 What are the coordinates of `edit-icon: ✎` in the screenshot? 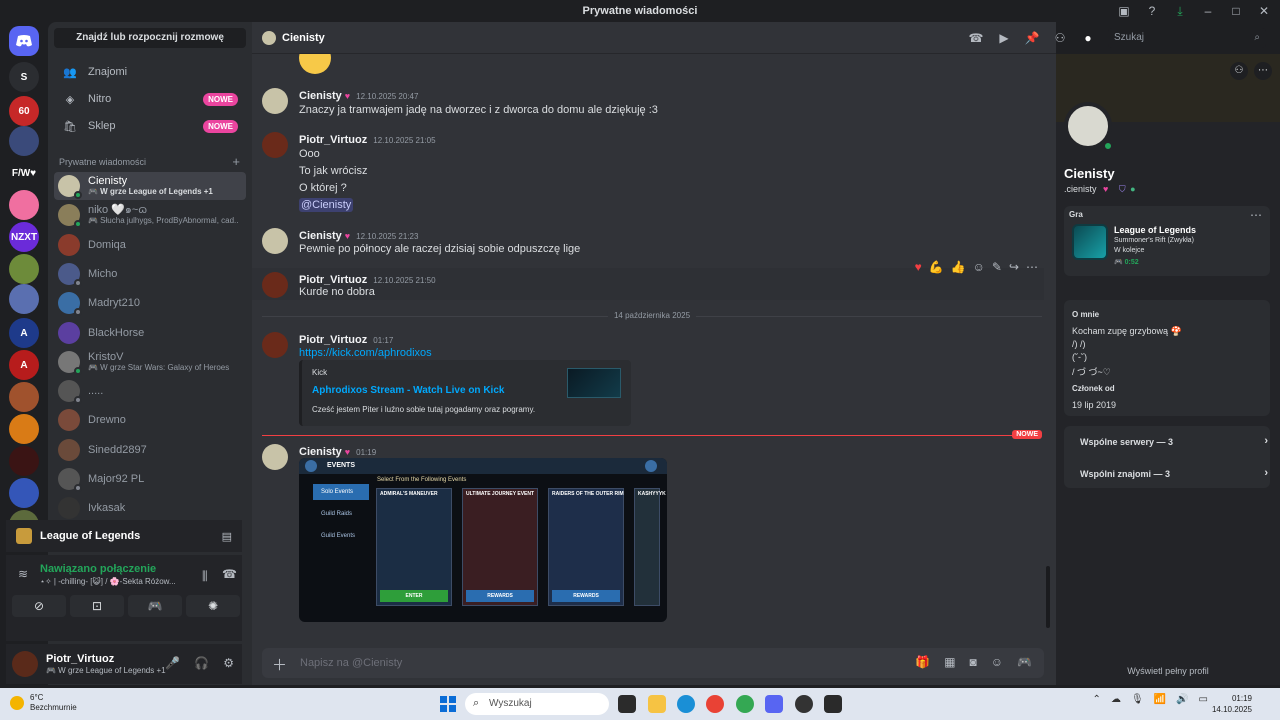 It's located at (997, 267).